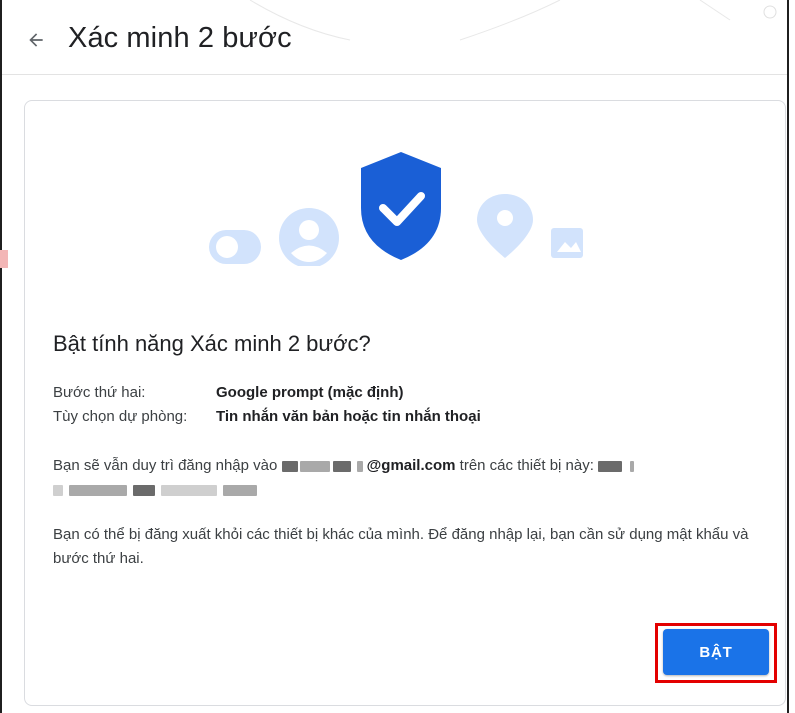 The height and width of the screenshot is (713, 795). What do you see at coordinates (411, 465) in the screenshot?
I see `email-address: @gmail.com` at bounding box center [411, 465].